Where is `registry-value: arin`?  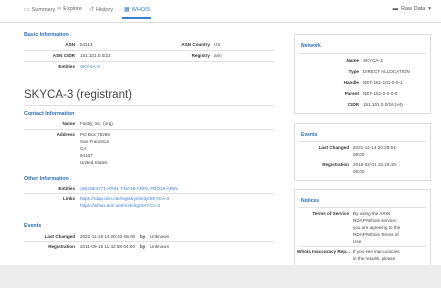
registry-value: arin is located at coordinates (218, 55).